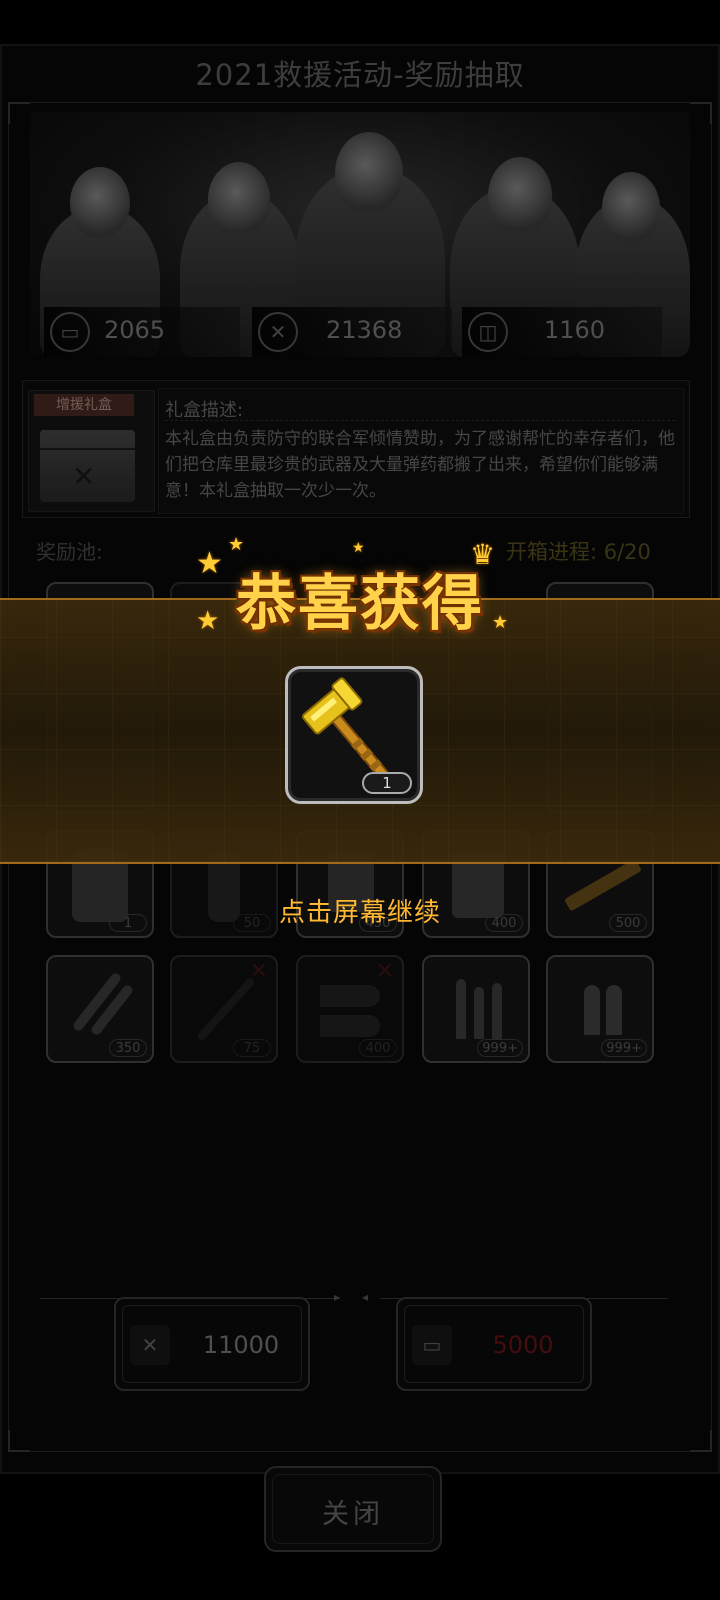  I want to click on tap-to-continue-hint: 点击屏幕继续, so click(359, 913).